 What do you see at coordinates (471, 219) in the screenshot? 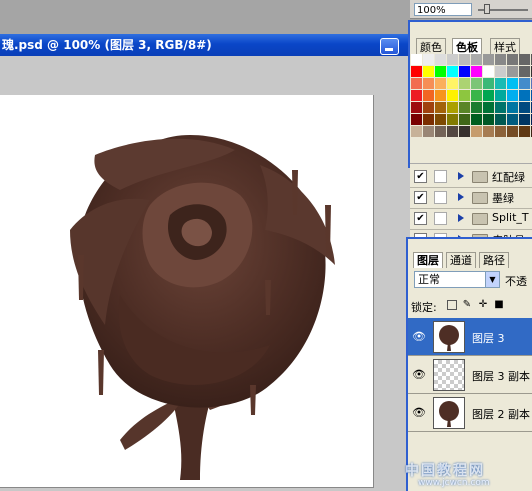
I see `layer-group-row: ✔ Split_T` at bounding box center [471, 219].